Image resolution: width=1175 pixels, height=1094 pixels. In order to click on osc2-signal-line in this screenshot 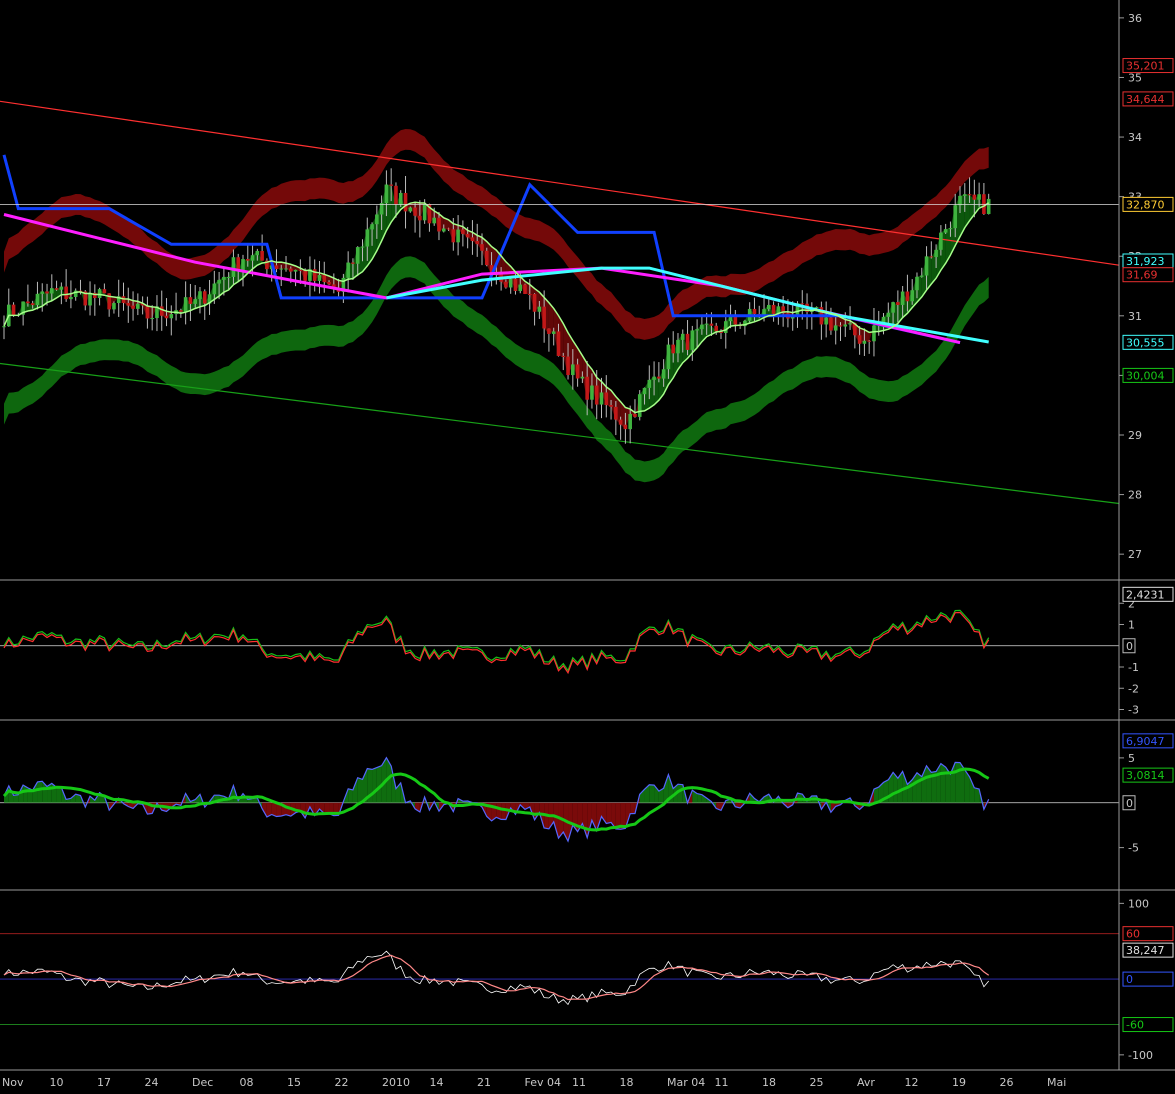, I will do `click(496, 799)`.